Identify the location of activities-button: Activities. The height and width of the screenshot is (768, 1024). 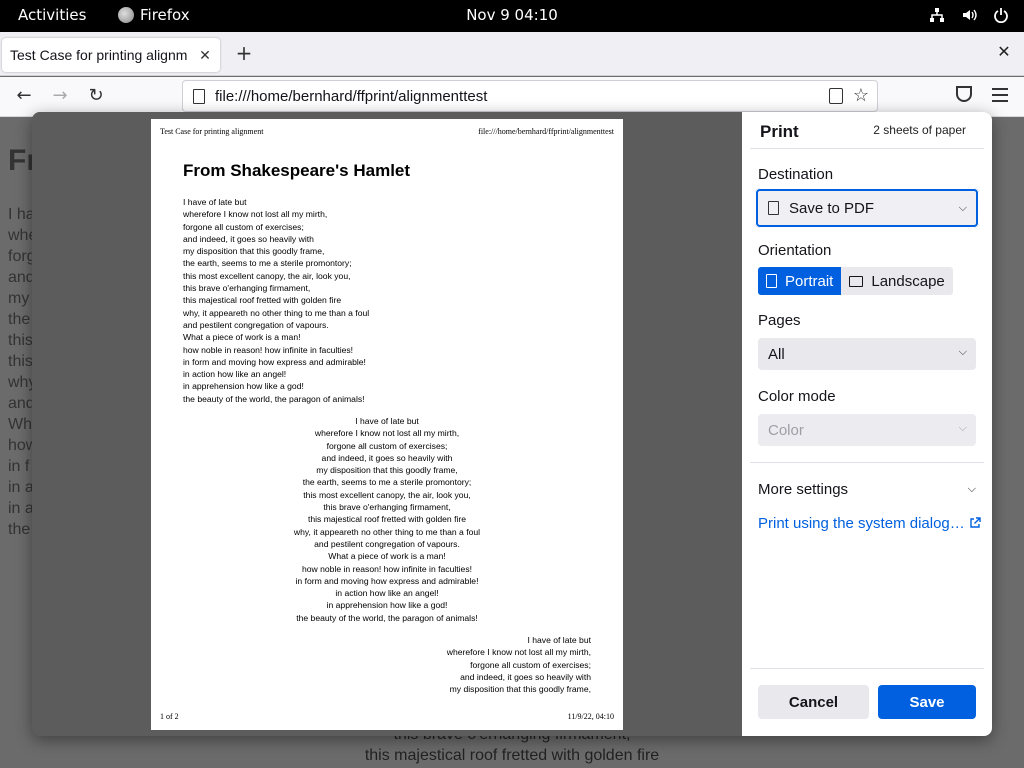
(52, 15).